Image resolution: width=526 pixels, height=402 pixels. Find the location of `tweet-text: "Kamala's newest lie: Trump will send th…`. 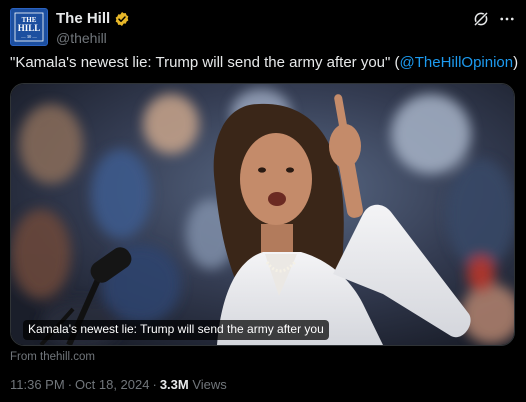

tweet-text: "Kamala's newest lie: Trump will send th… is located at coordinates (264, 63).